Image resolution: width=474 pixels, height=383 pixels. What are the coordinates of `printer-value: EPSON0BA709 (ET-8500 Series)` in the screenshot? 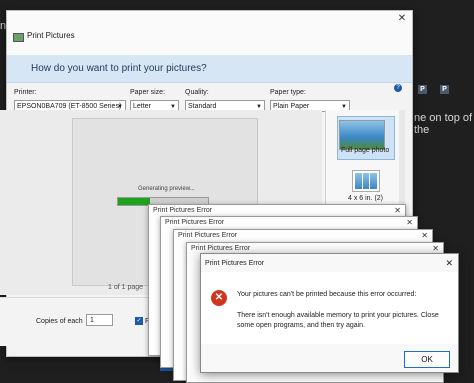 It's located at (69, 106).